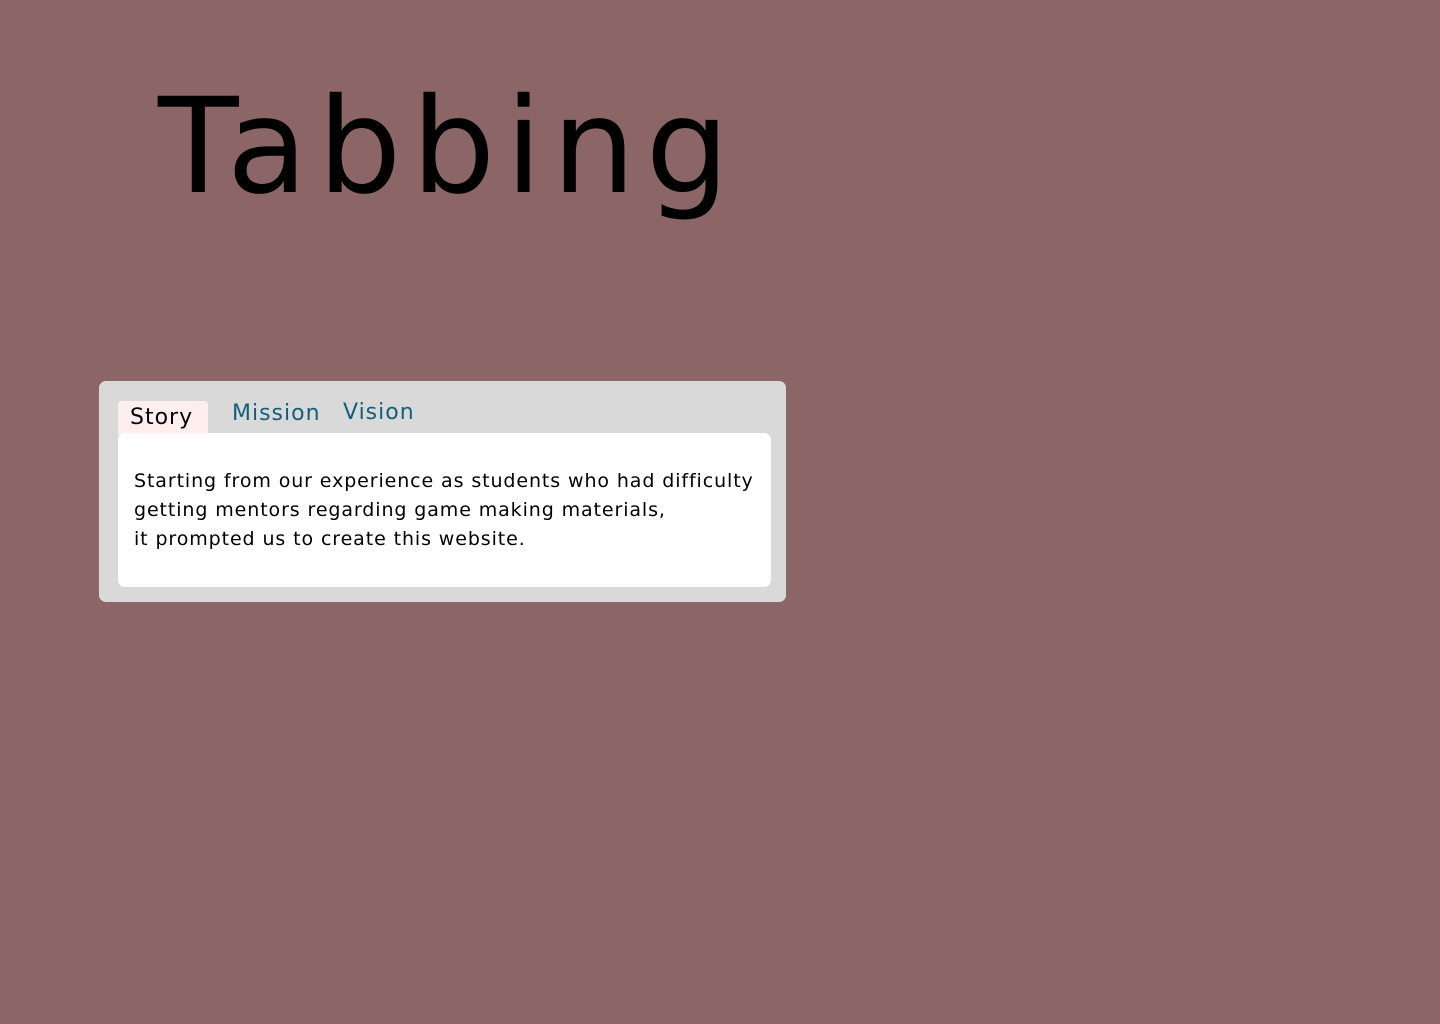 The width and height of the screenshot is (1440, 1024). Describe the element at coordinates (330, 539) in the screenshot. I see `story-text-line-3: it prompted us to create this website.` at that location.